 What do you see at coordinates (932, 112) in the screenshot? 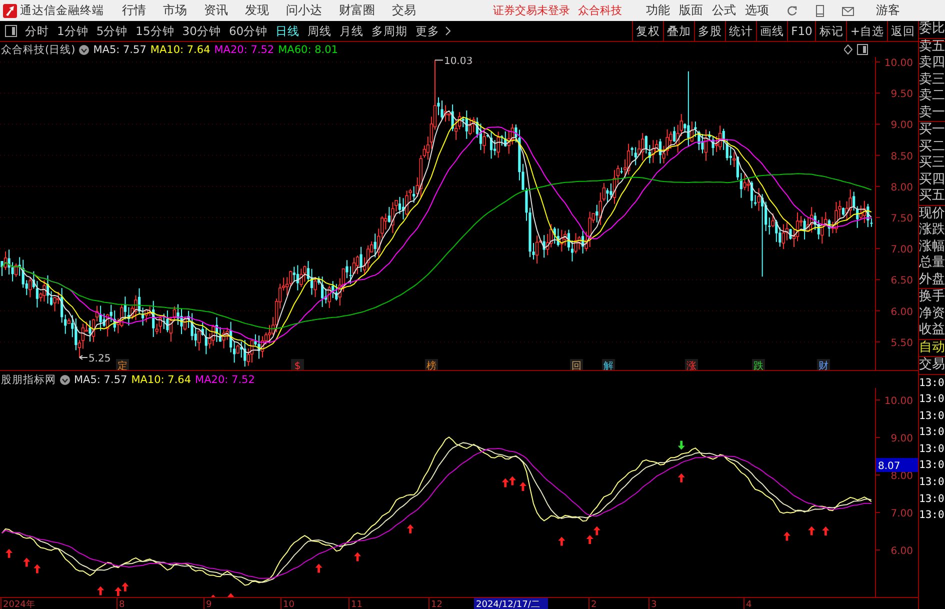
I see `quote-label: 卖一` at bounding box center [932, 112].